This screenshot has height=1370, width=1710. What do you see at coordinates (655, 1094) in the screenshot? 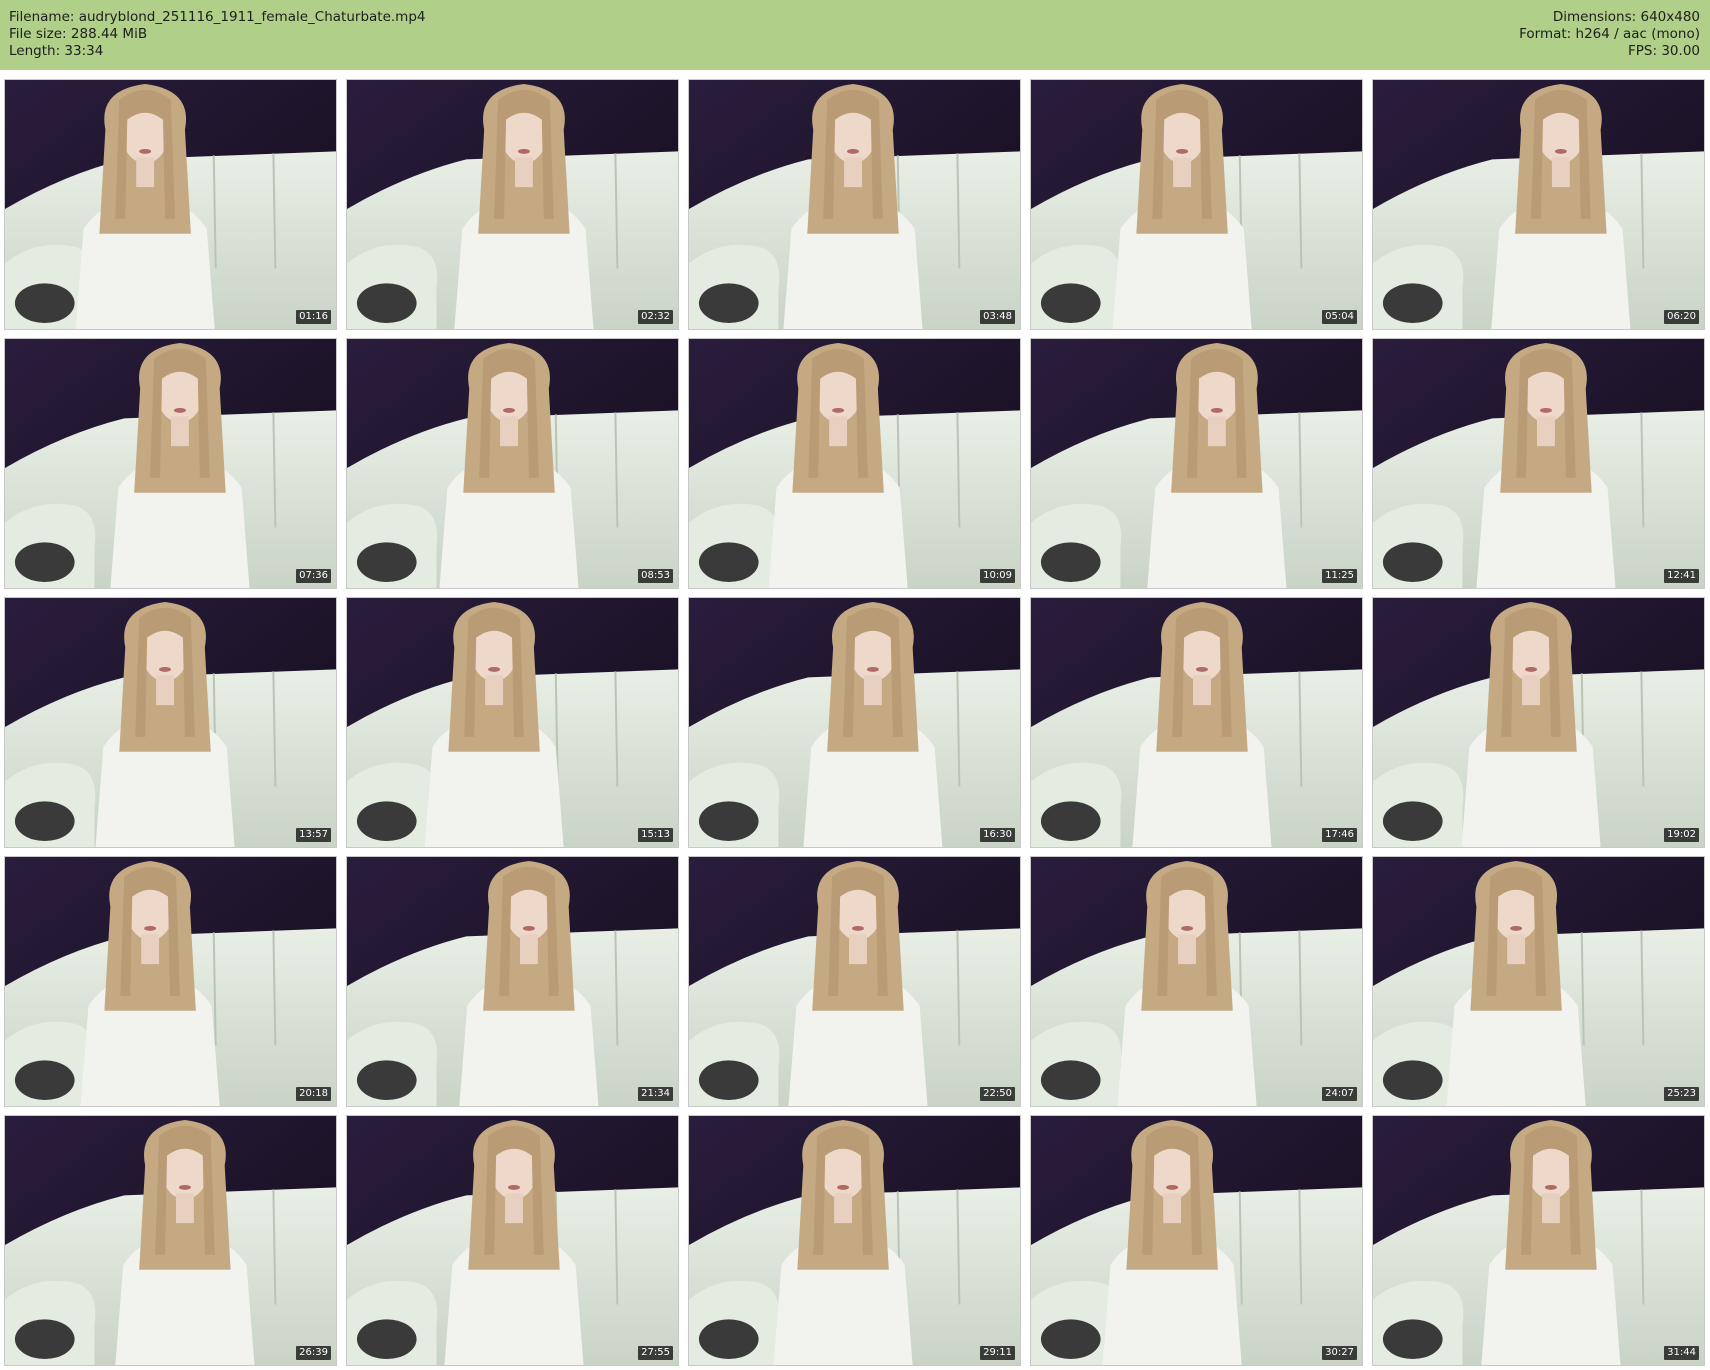
I see `timestamp-label: 21:34` at bounding box center [655, 1094].